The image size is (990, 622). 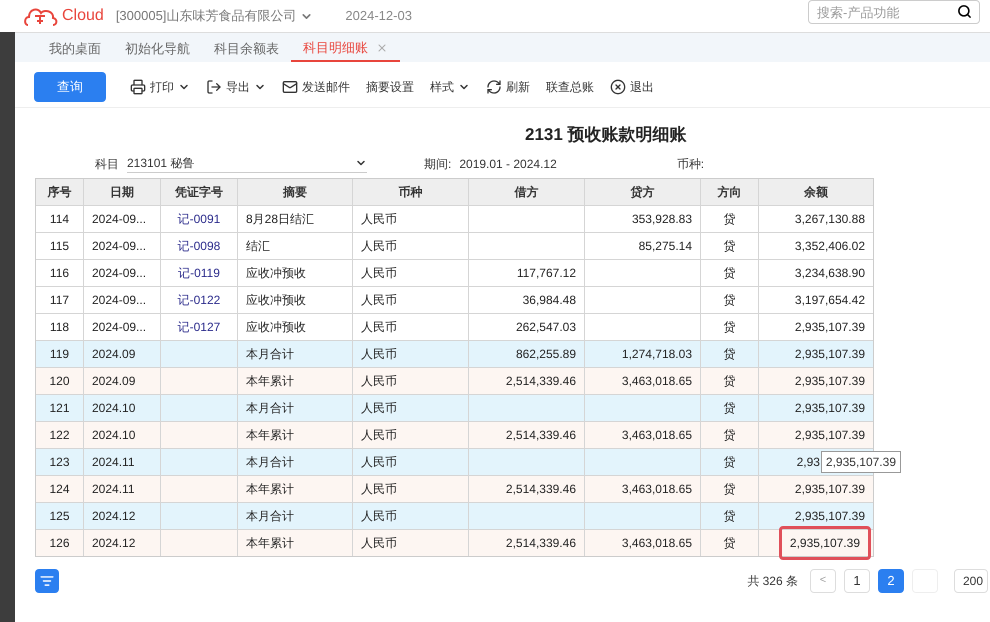 What do you see at coordinates (59, 435) in the screenshot?
I see `table-cell-text: 122` at bounding box center [59, 435].